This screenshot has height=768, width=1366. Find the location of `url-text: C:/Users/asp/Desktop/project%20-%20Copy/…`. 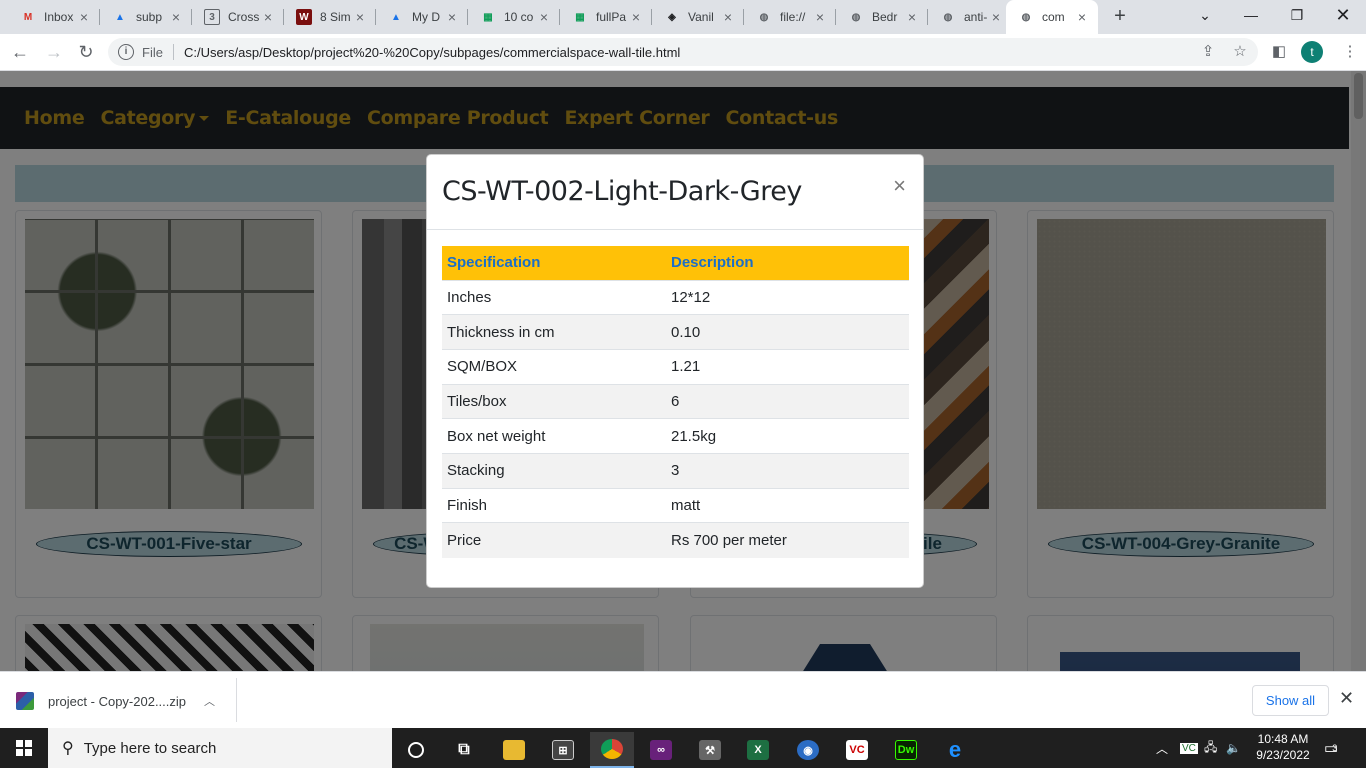

url-text: C:/Users/asp/Desktop/project%20-%20Copy/… is located at coordinates (432, 52).